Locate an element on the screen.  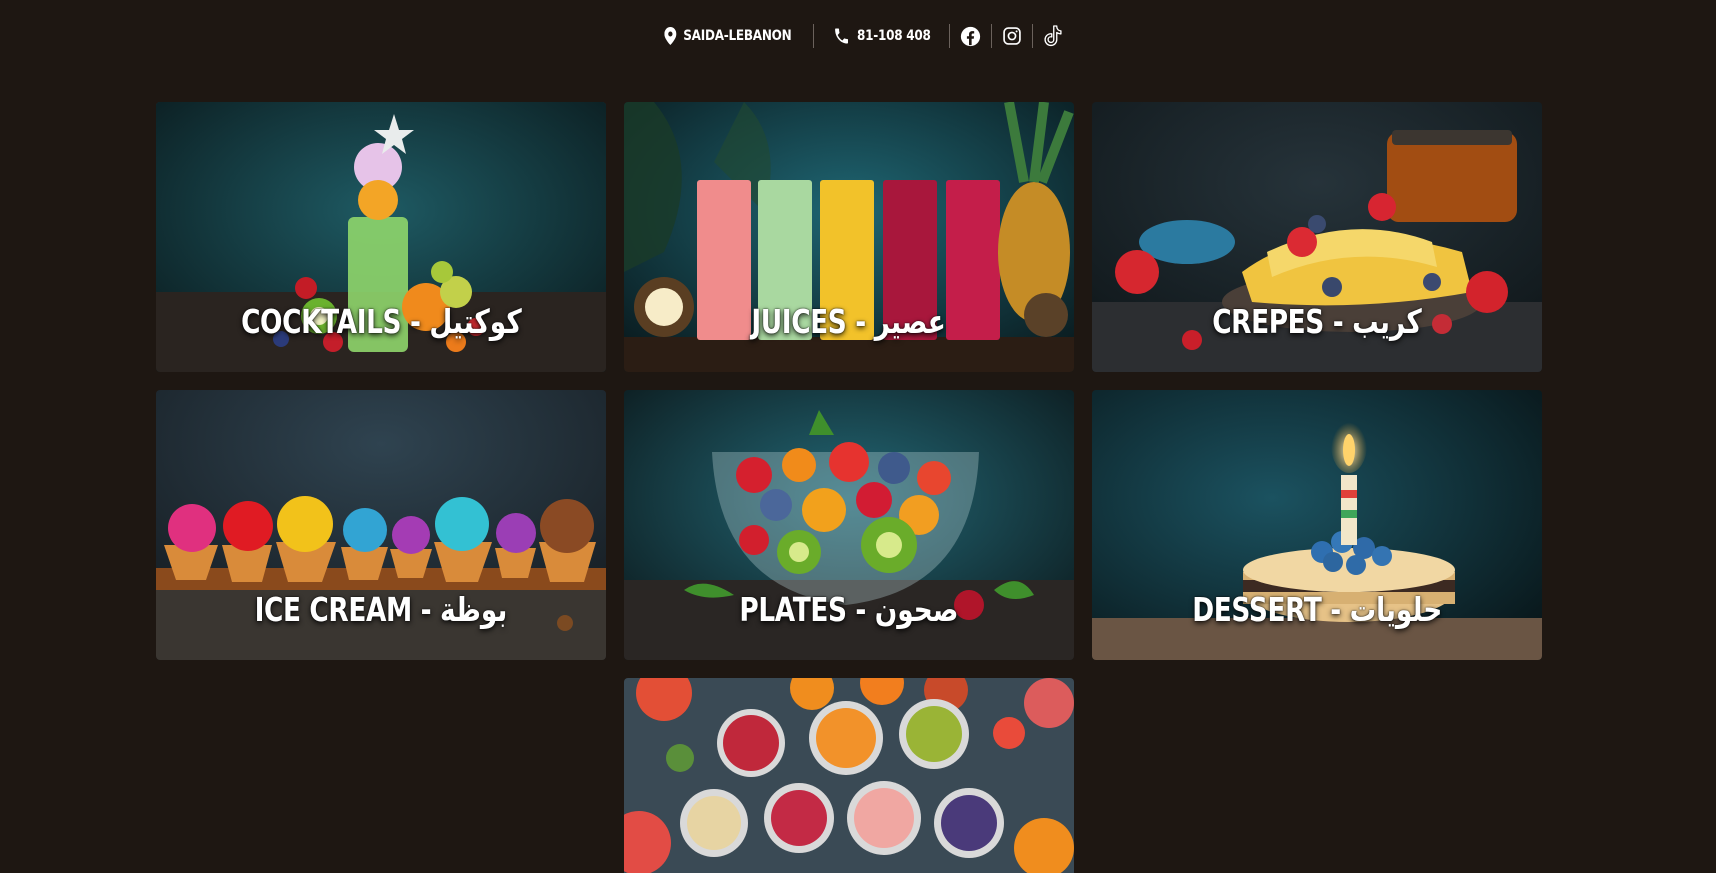
category-card-juices: JUICES - عصير is located at coordinates (849, 237).